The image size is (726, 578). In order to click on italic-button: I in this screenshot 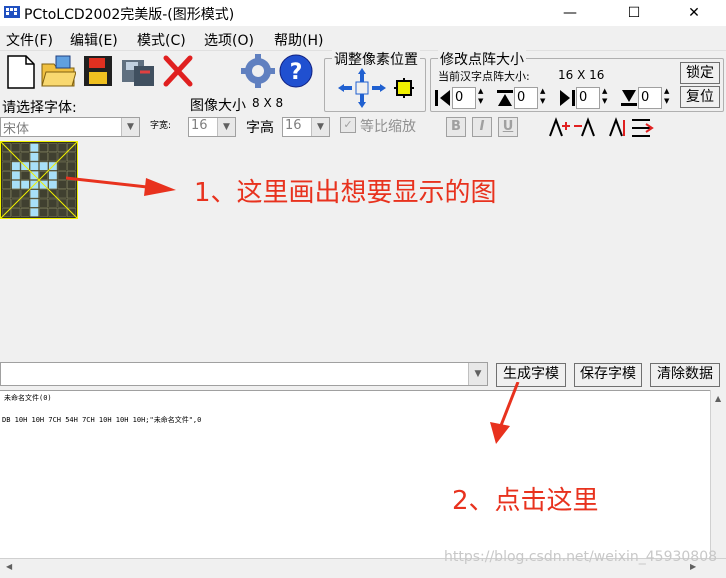, I will do `click(482, 127)`.